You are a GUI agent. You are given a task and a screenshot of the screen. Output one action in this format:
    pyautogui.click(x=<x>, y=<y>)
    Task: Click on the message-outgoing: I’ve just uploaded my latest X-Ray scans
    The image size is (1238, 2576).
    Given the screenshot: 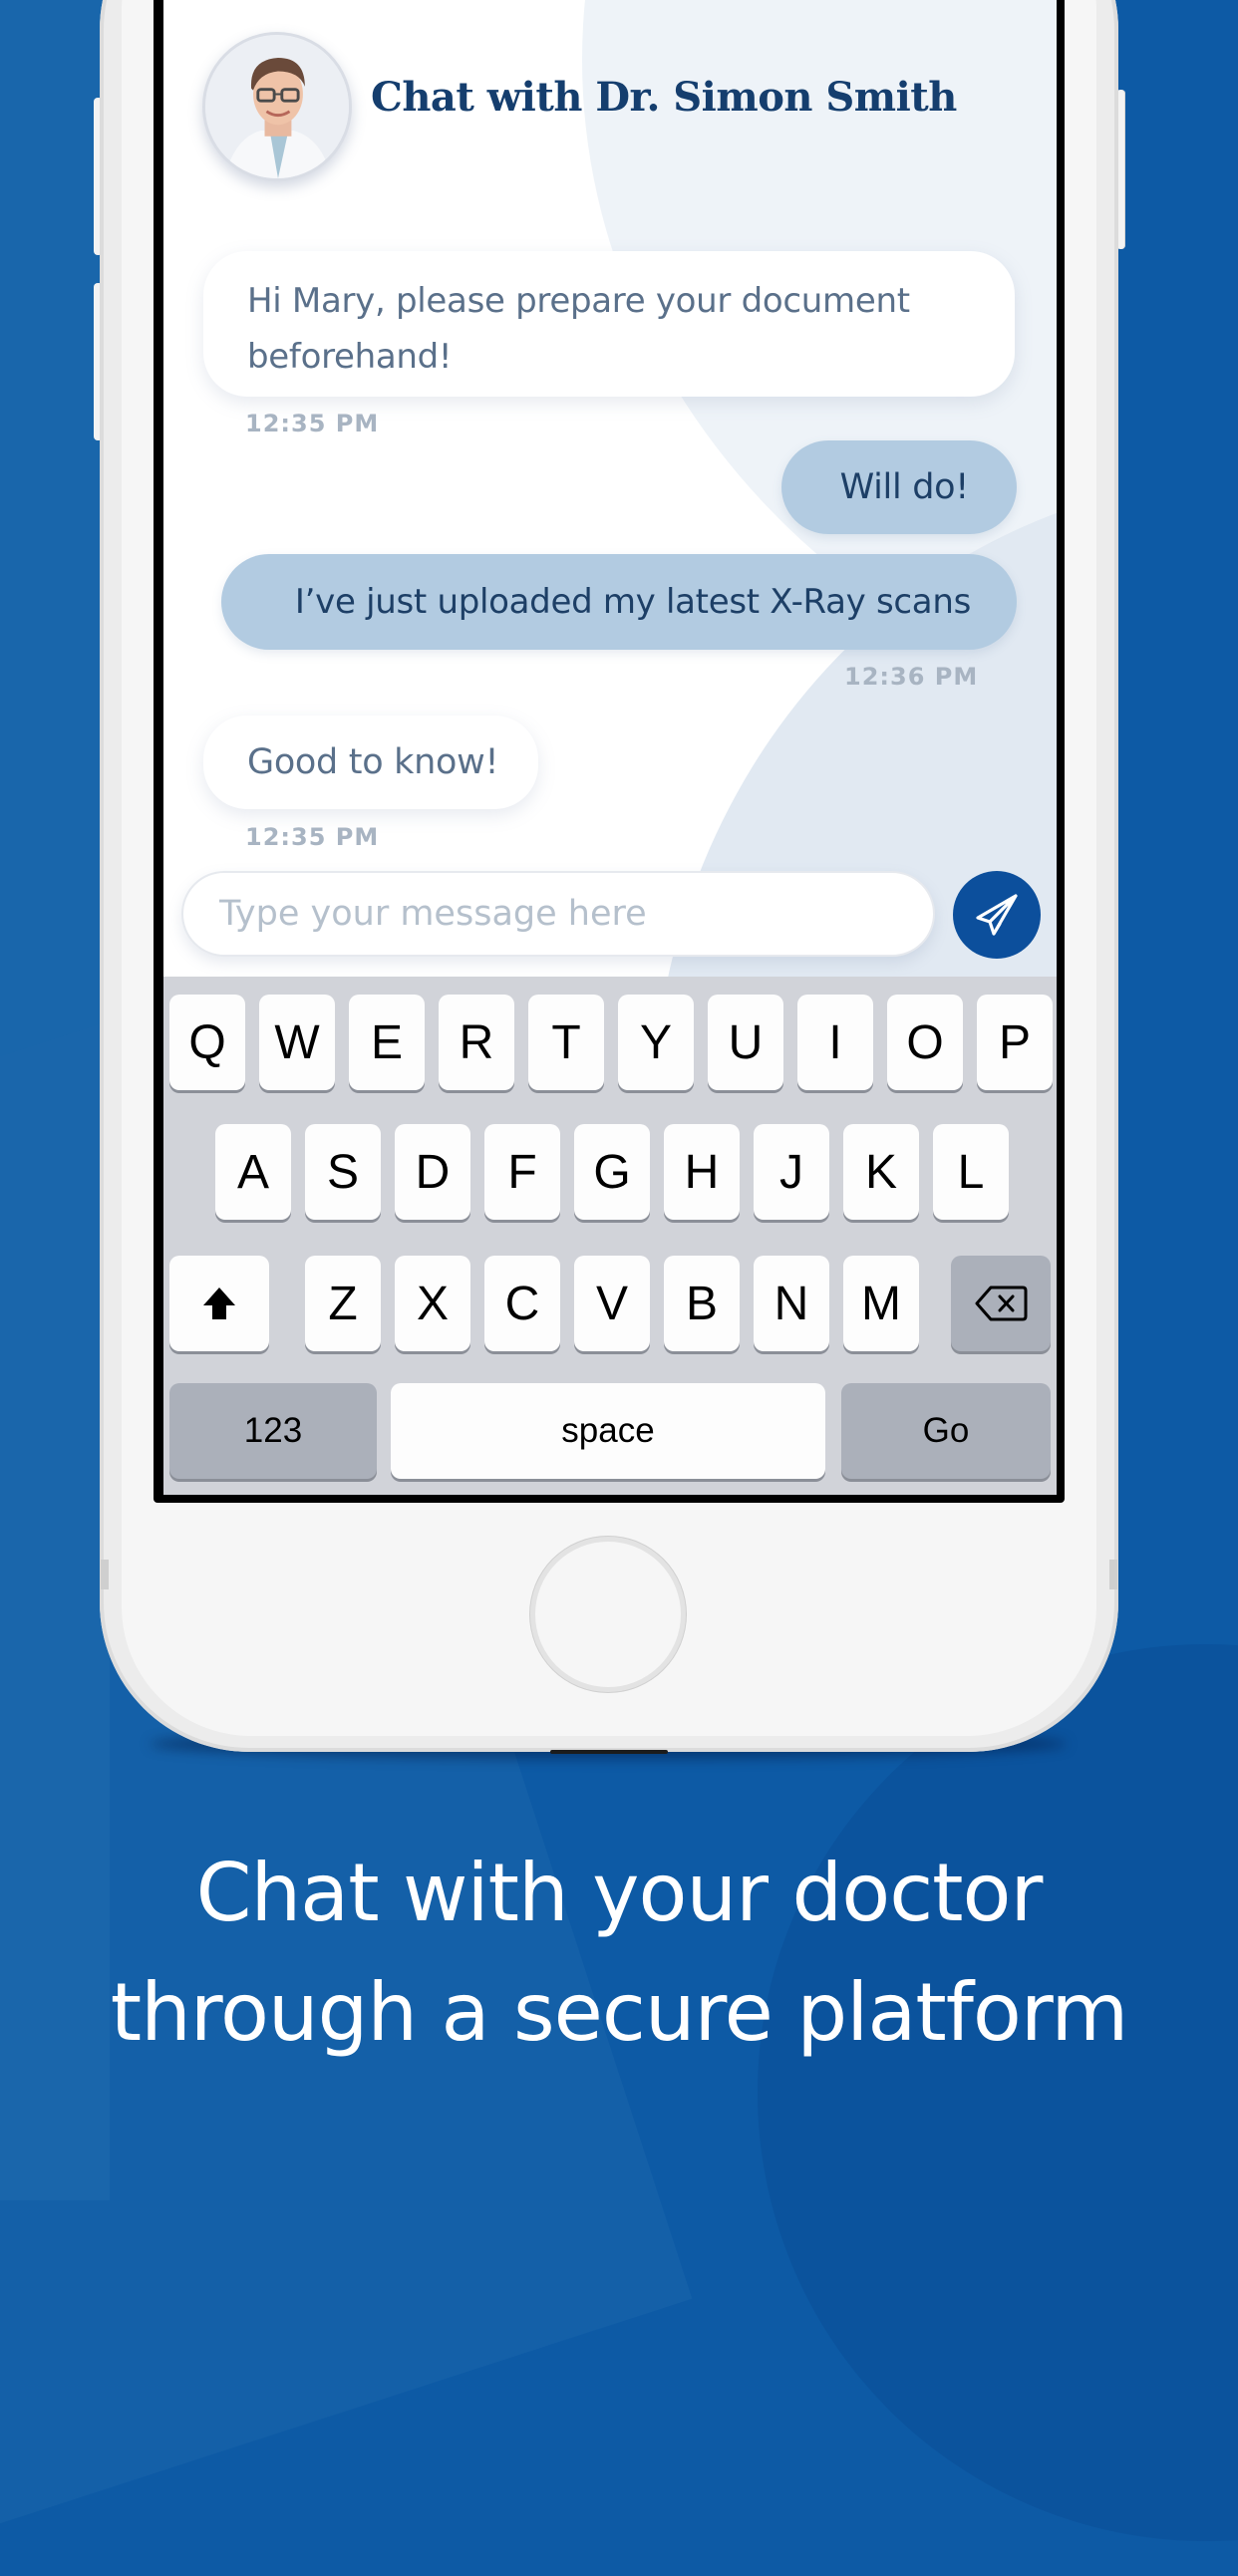 What is the action you would take?
    pyautogui.click(x=619, y=602)
    